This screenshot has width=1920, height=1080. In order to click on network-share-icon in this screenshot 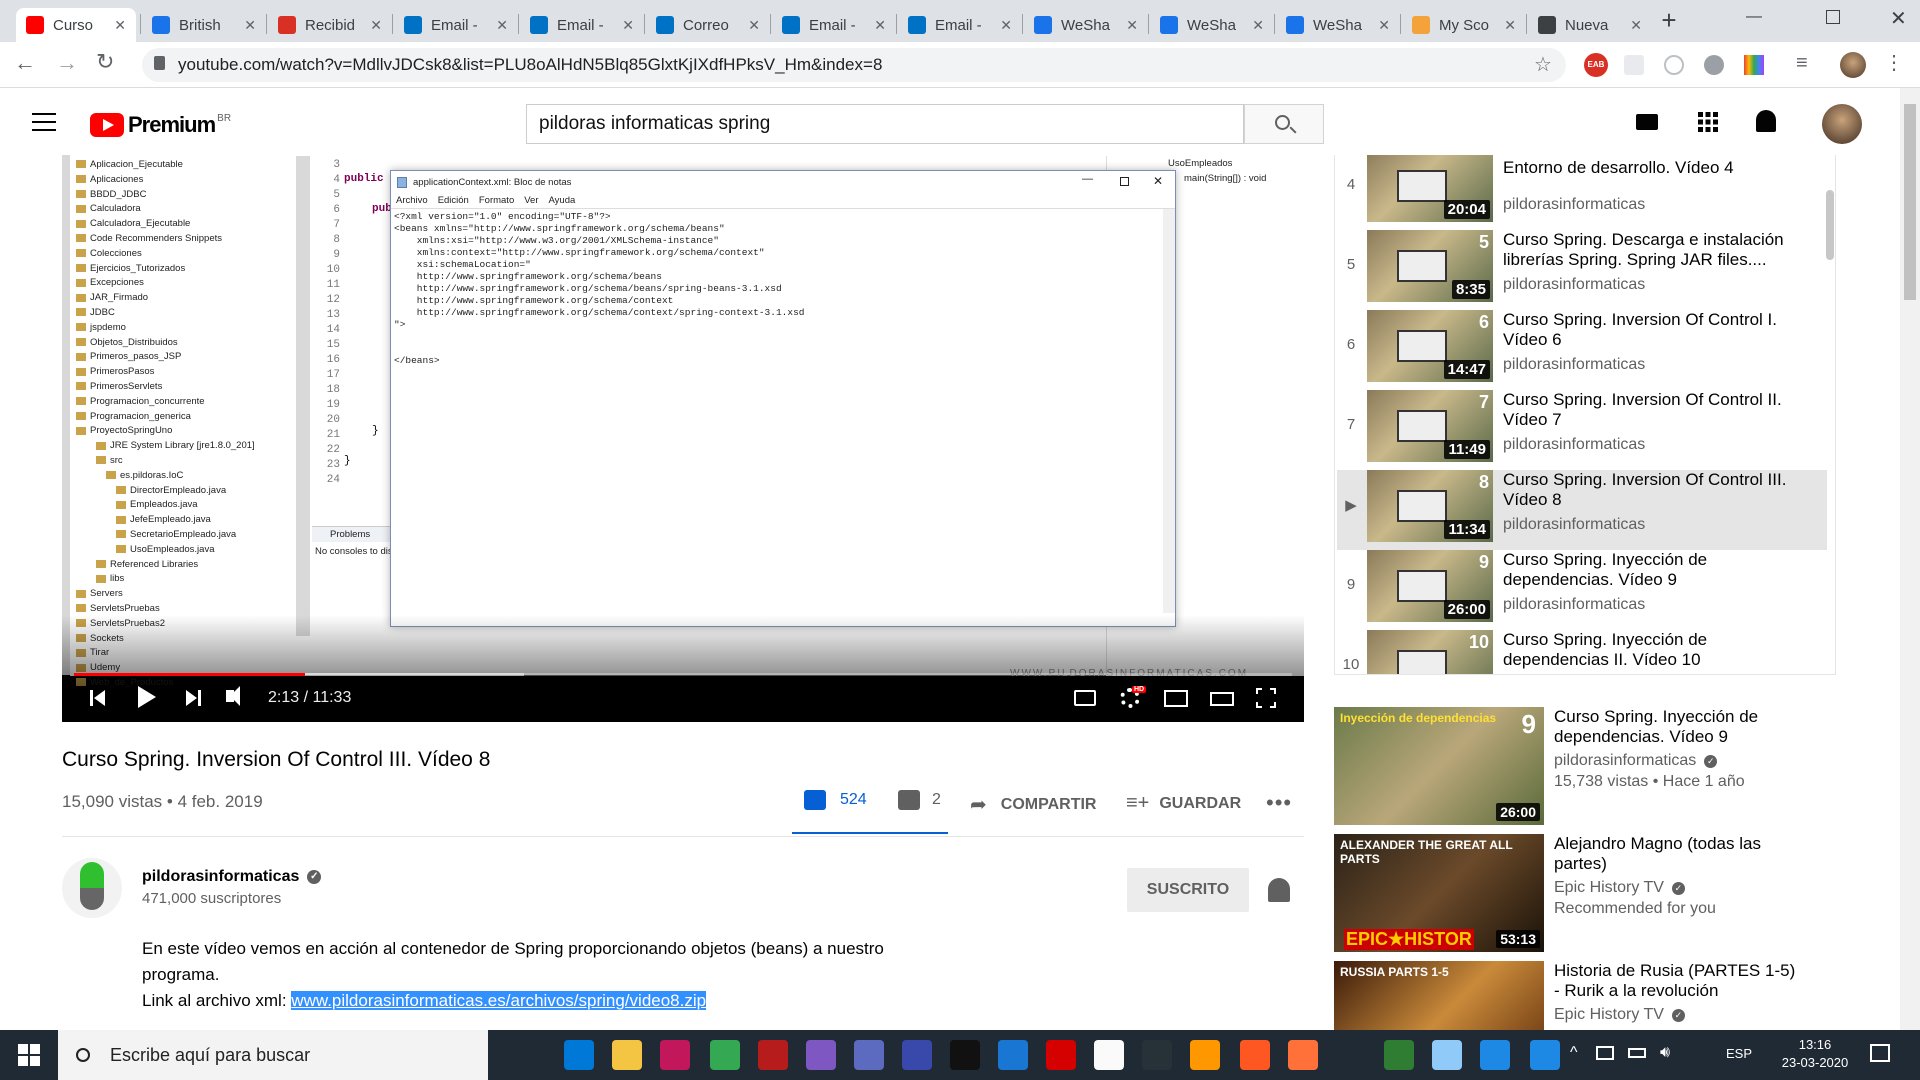, I will do `click(1013, 1055)`.